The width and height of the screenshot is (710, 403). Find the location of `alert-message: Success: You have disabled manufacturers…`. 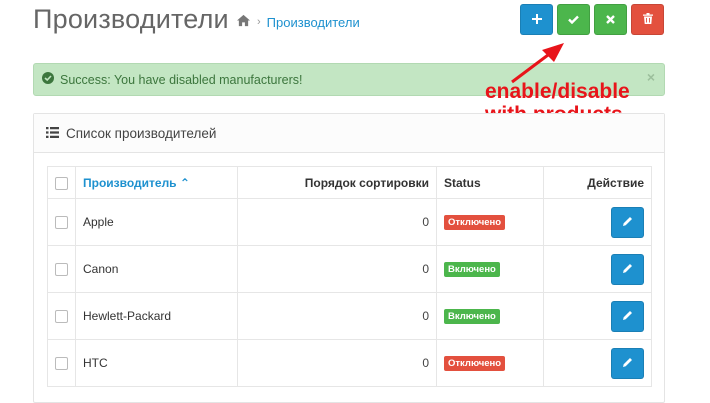

alert-message: Success: You have disabled manufacturers… is located at coordinates (181, 79).